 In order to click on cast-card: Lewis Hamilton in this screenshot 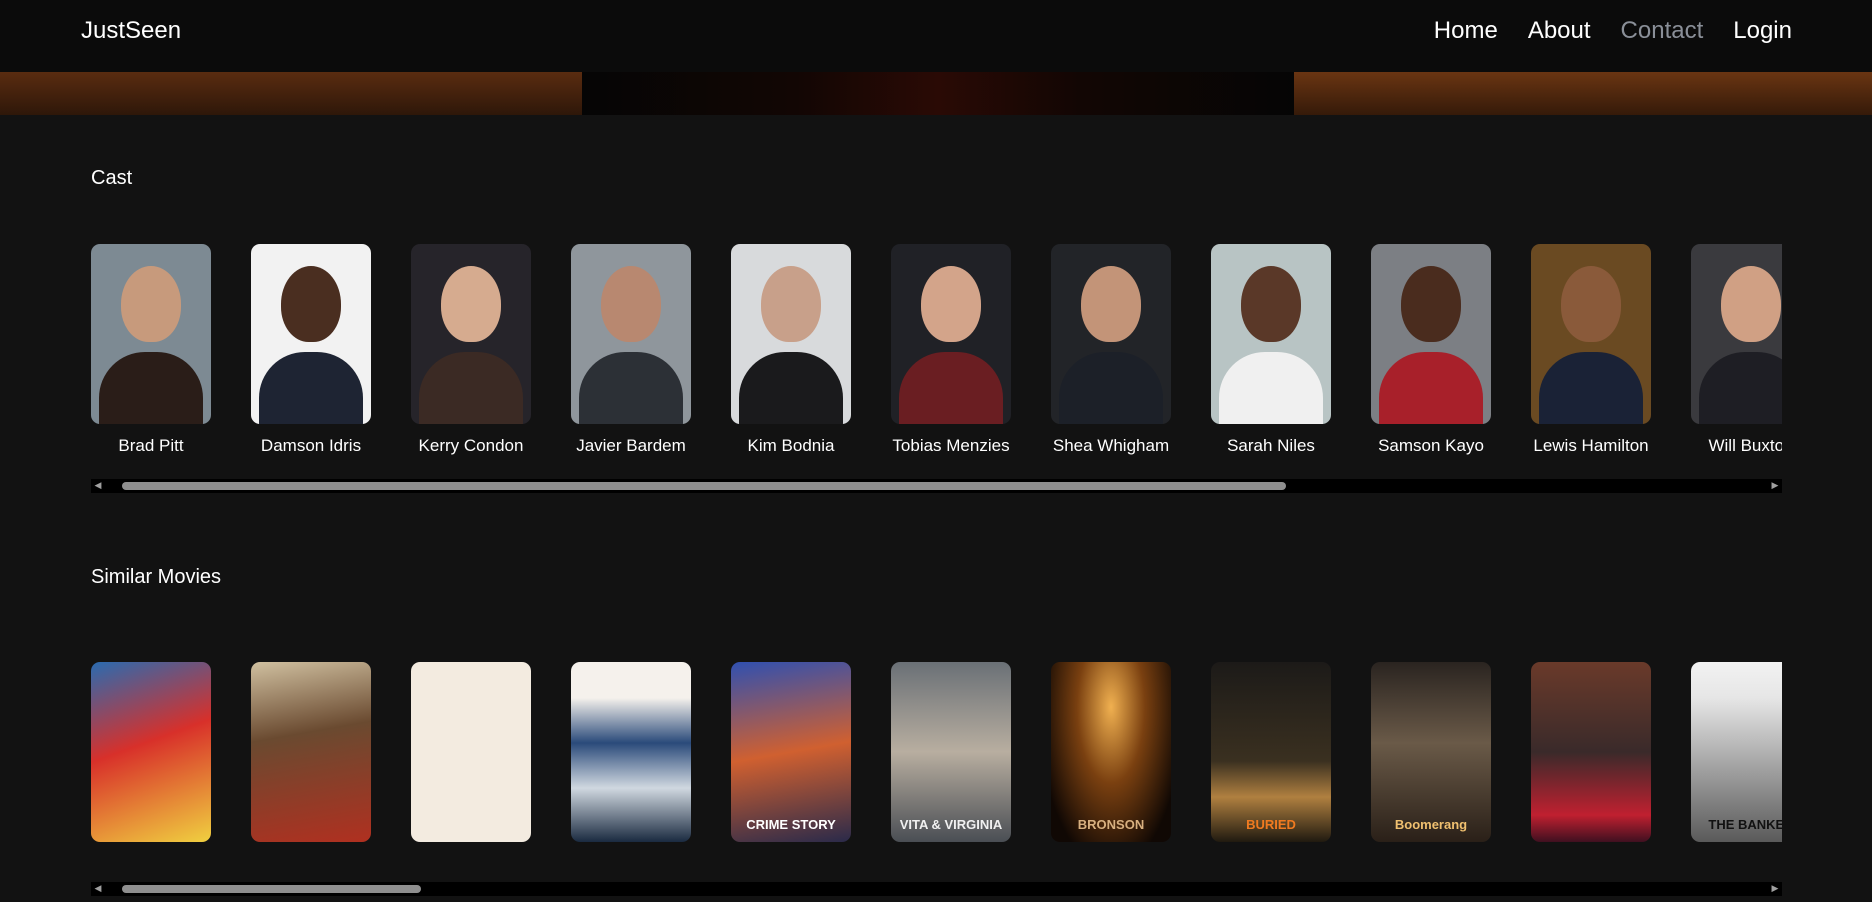, I will do `click(1591, 350)`.